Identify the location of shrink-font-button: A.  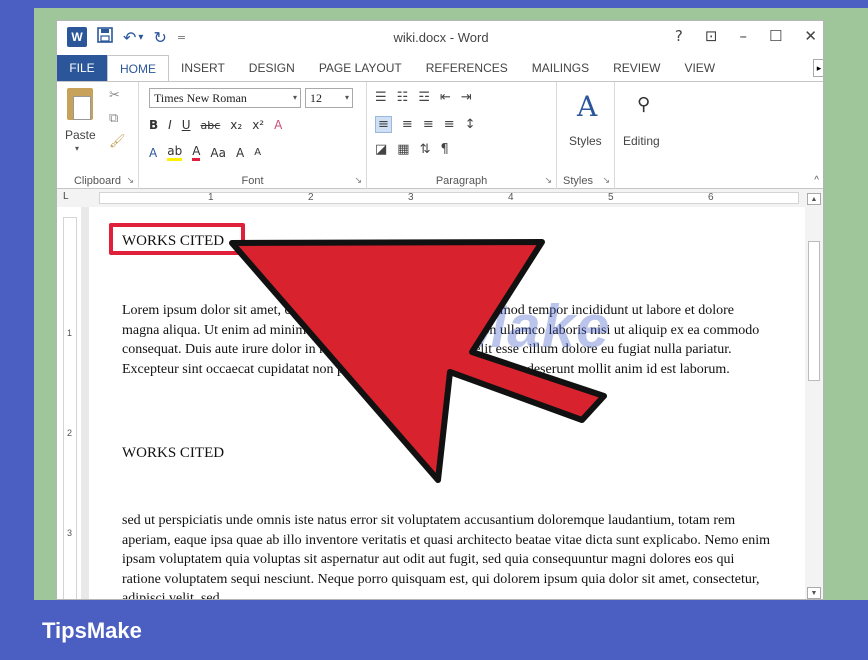
(257, 152).